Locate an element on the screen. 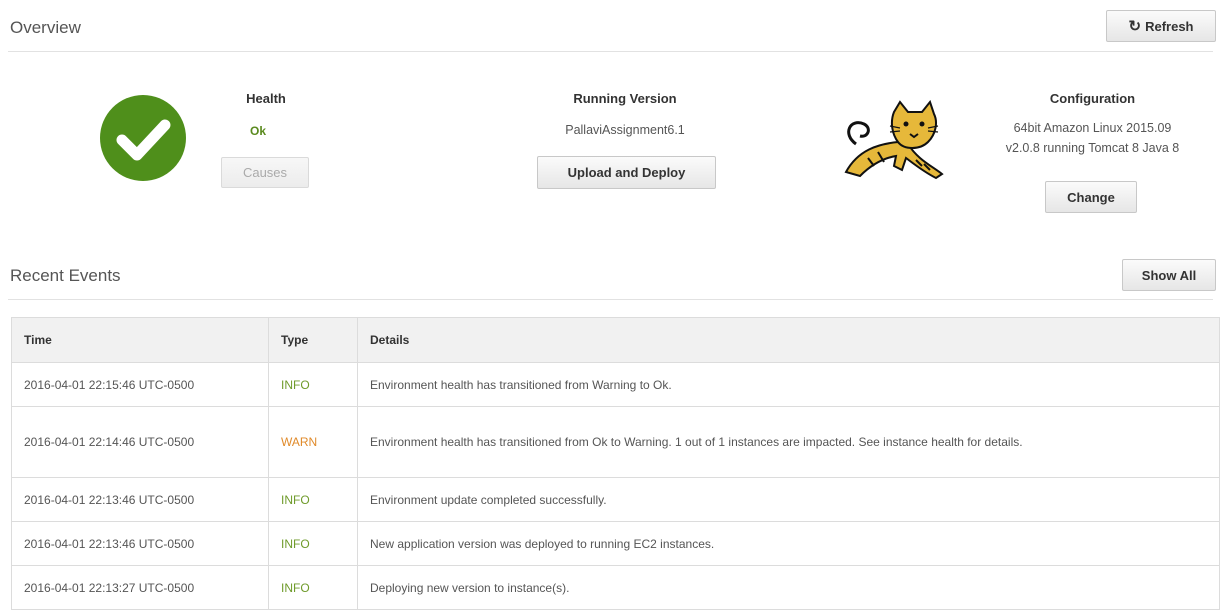 This screenshot has height=616, width=1221. table-header-row: Time Type Details is located at coordinates (615, 340).